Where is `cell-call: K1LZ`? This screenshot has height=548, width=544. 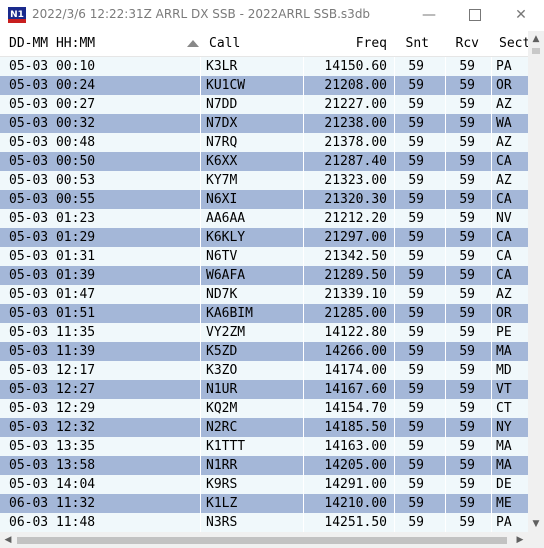 cell-call: K1LZ is located at coordinates (222, 503).